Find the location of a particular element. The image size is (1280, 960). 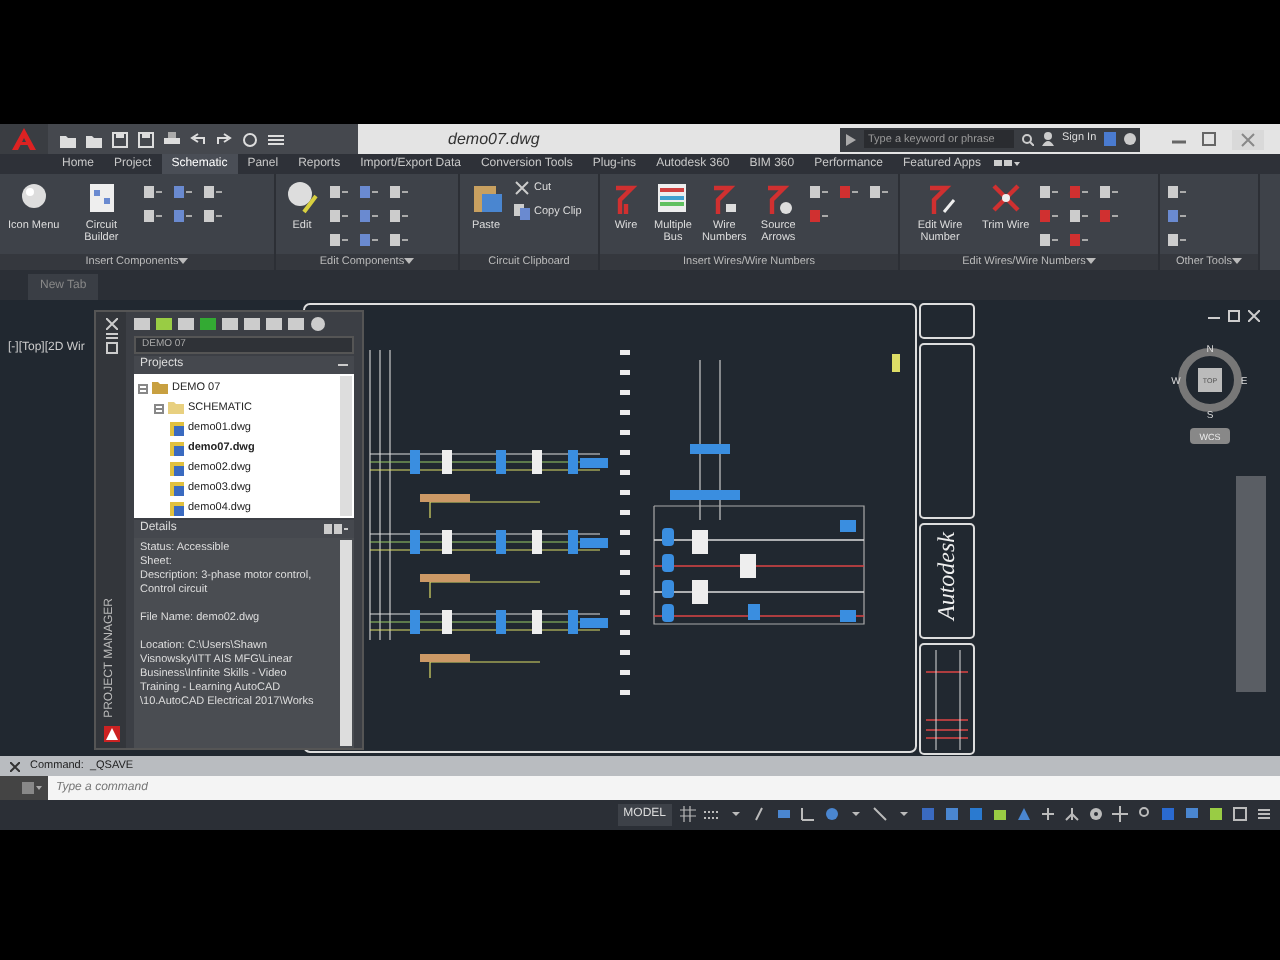

pin-icon is located at coordinates (1144, 814).